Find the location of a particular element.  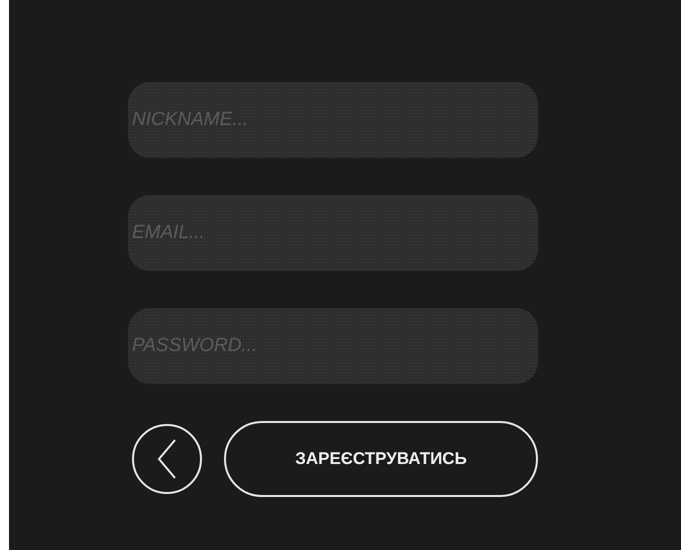

chevron-left-icon is located at coordinates (167, 459).